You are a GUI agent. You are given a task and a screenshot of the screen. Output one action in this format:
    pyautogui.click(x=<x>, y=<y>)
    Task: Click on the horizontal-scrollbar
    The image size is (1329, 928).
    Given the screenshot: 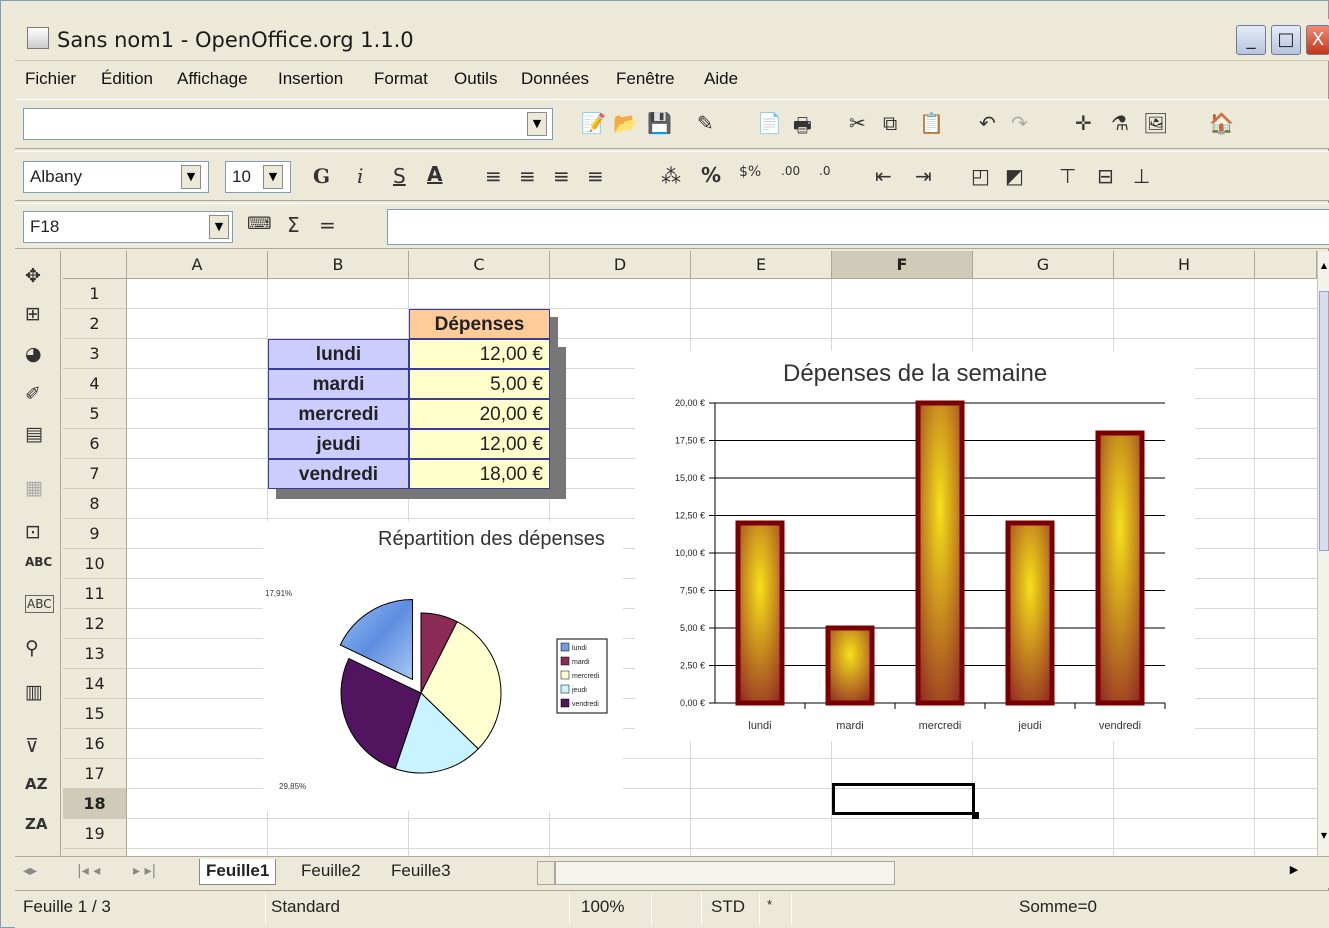 What is the action you would take?
    pyautogui.click(x=725, y=873)
    